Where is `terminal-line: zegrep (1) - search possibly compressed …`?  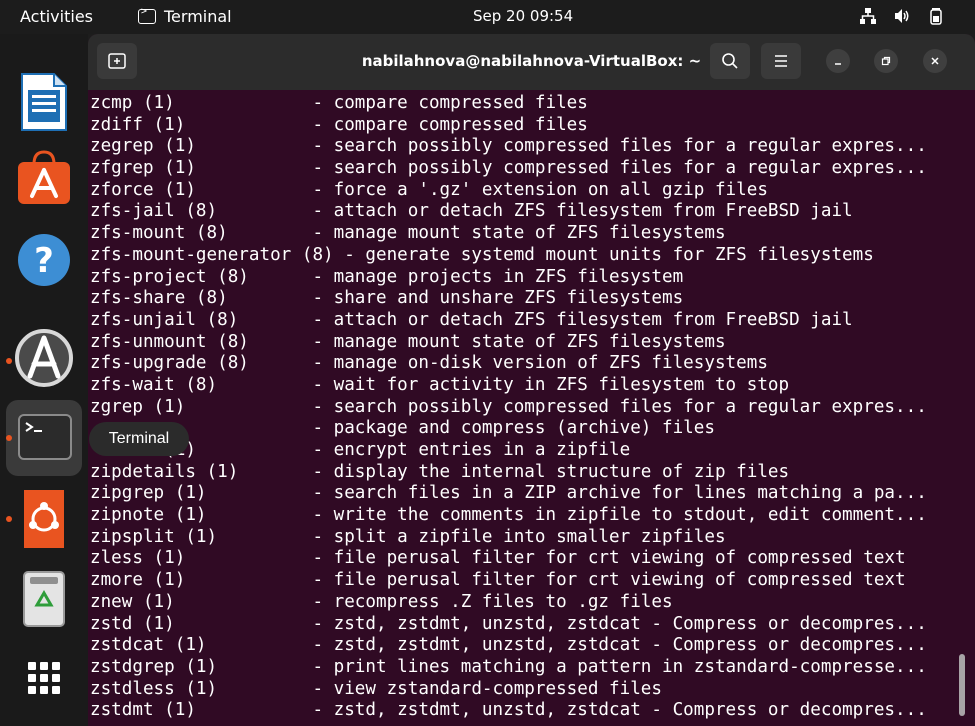 terminal-line: zegrep (1) - search possibly compressed … is located at coordinates (508, 146).